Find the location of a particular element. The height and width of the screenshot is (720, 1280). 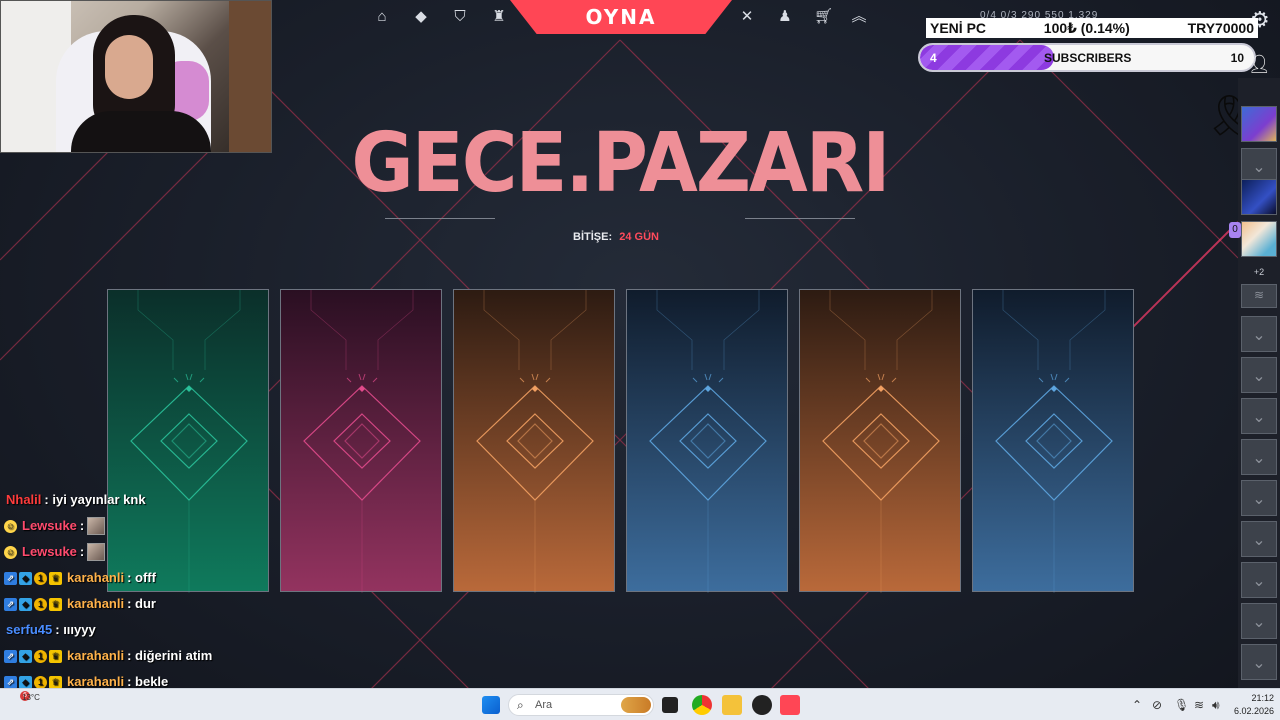

career-icon: ◆ is located at coordinates (421, 17).